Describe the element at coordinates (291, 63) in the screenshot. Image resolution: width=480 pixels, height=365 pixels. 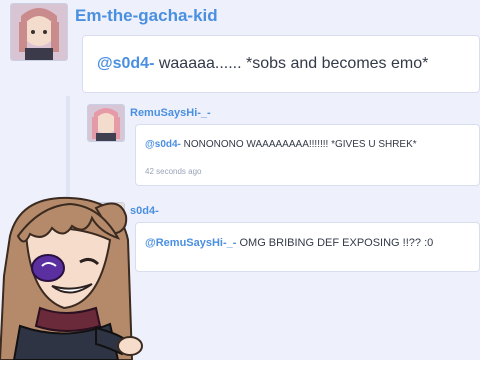
I see `comment-body: waaaaa...... *sobs and becomes emo*` at that location.